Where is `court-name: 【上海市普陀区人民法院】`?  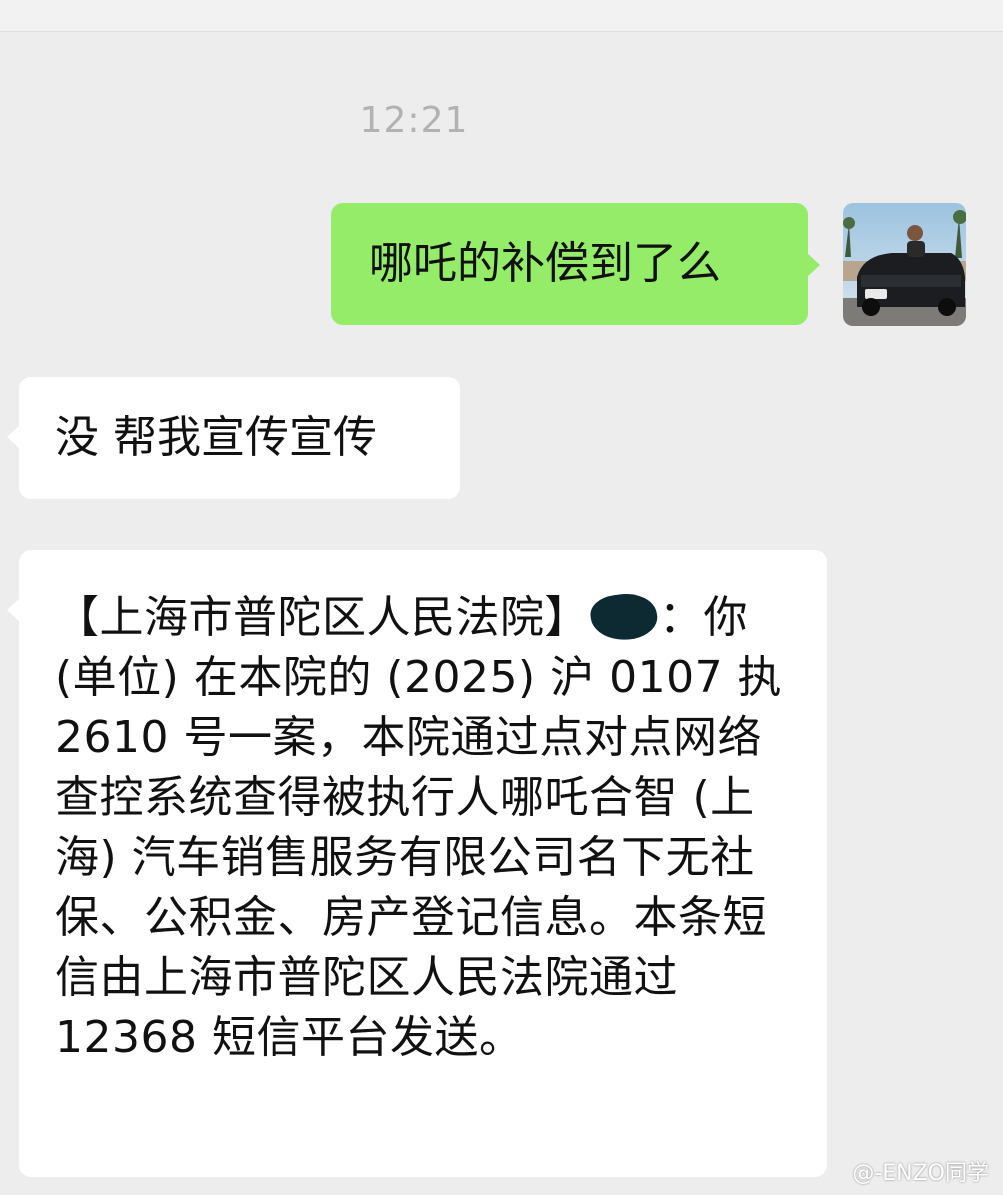
court-name: 【上海市普陀区人民法院】 is located at coordinates (322, 617).